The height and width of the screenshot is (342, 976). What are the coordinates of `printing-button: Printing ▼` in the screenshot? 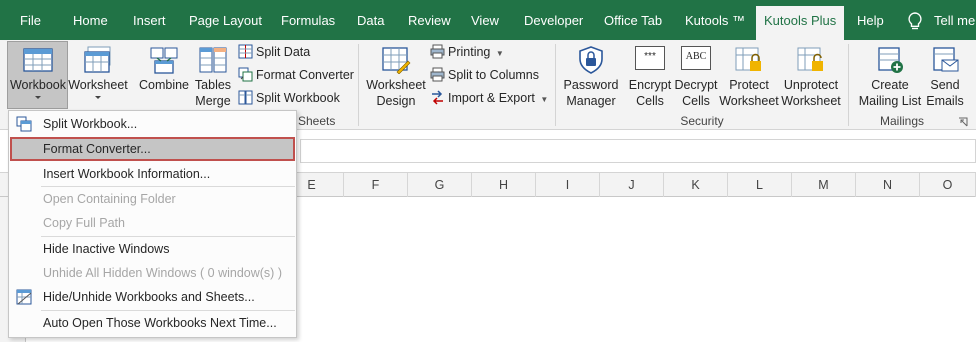 It's located at (467, 53).